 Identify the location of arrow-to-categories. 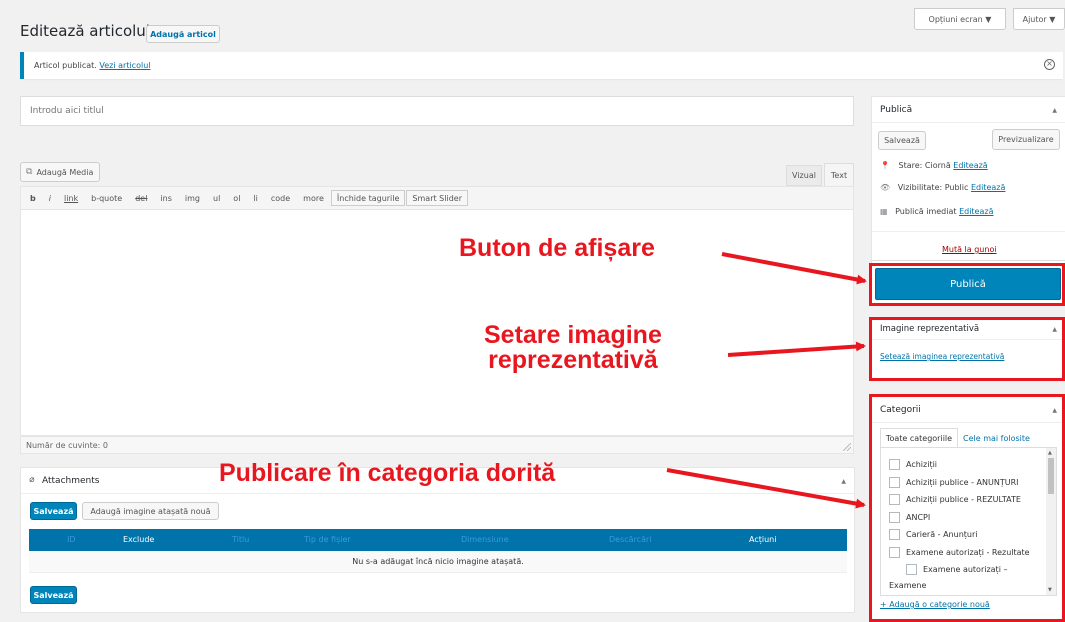
(766, 488).